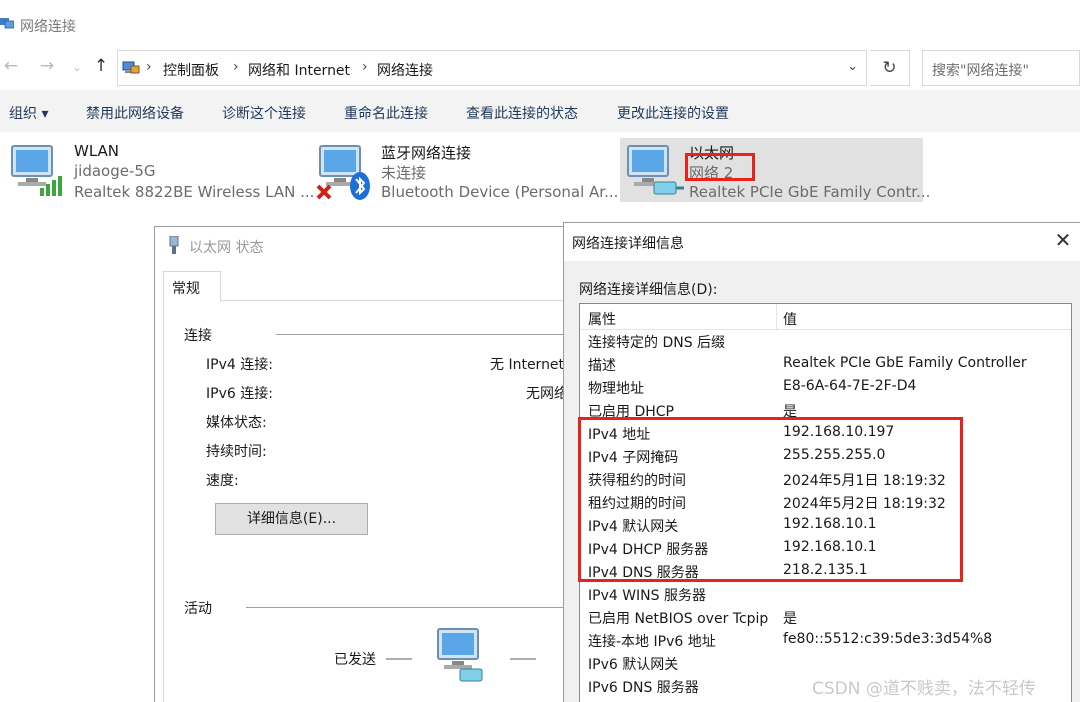 The width and height of the screenshot is (1080, 702). I want to click on disable-device-button: 禁用此网络设备, so click(135, 113).